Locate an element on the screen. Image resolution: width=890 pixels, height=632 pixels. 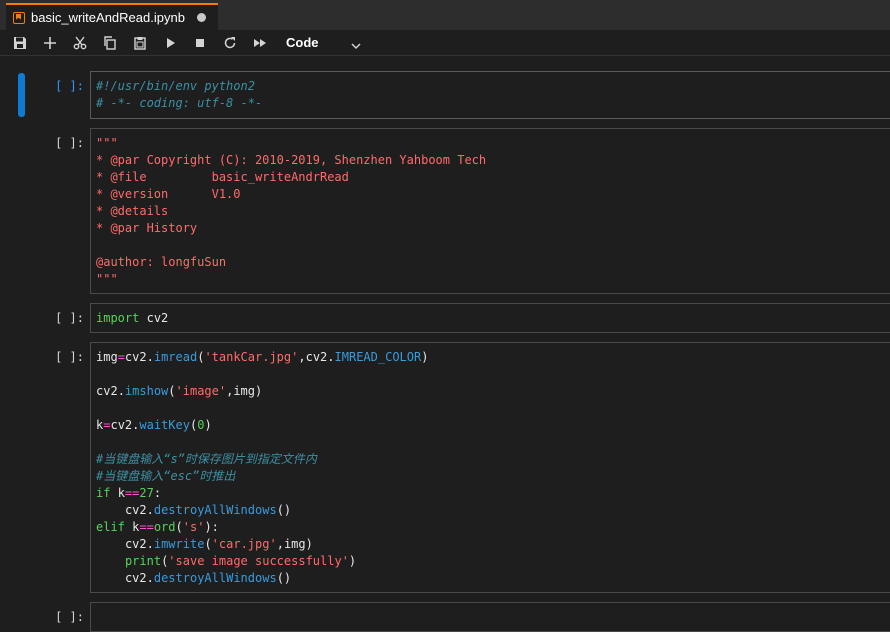
active-cell-marker is located at coordinates (21, 95).